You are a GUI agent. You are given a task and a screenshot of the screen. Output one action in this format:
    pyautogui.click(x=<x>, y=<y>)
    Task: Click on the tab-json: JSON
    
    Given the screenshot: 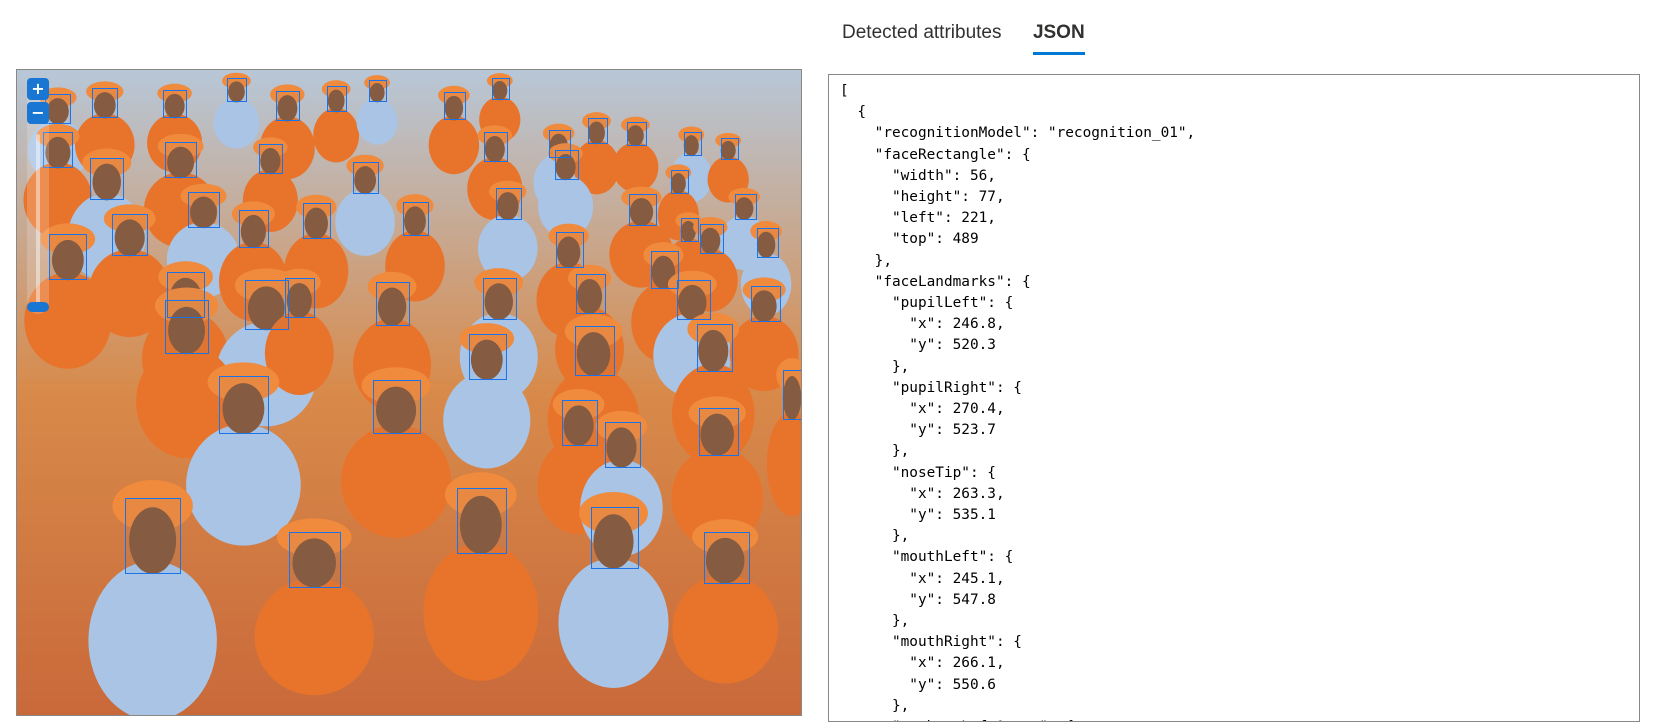 What is the action you would take?
    pyautogui.click(x=1058, y=37)
    